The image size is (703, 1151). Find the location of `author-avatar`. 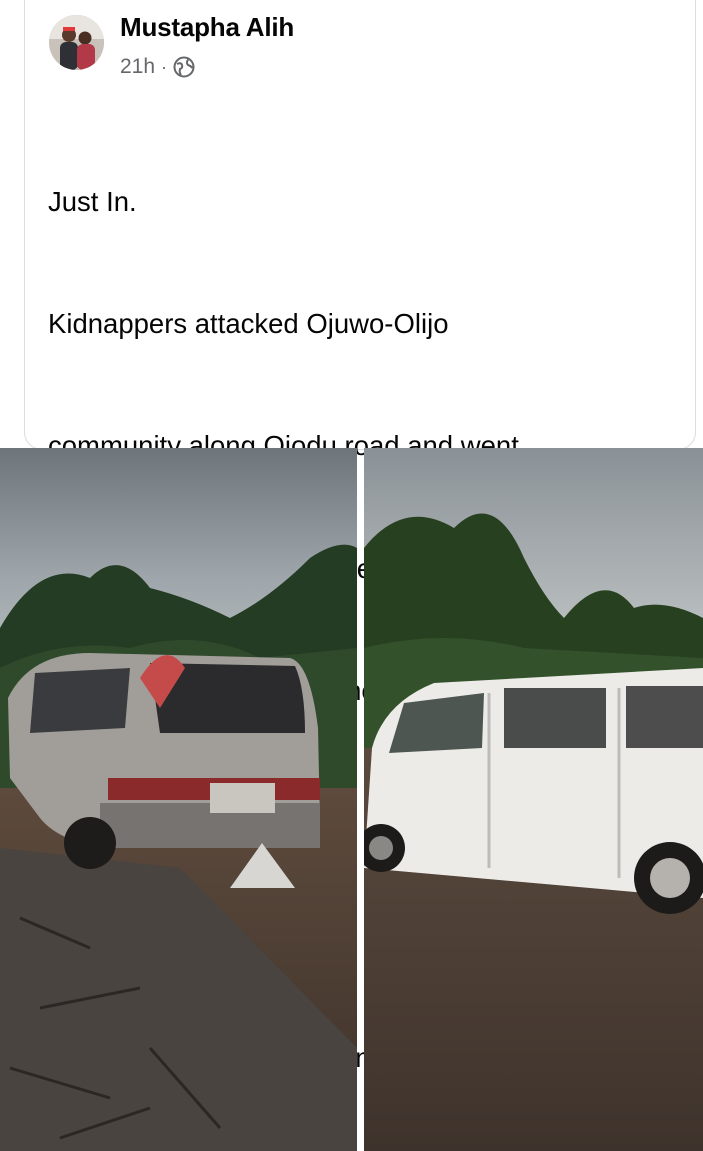

author-avatar is located at coordinates (76, 42).